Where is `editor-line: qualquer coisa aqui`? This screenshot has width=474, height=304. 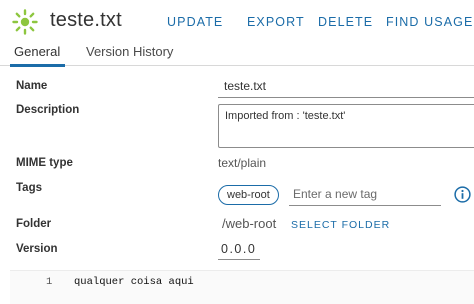 editor-line: qualquer coisa aqui is located at coordinates (134, 282).